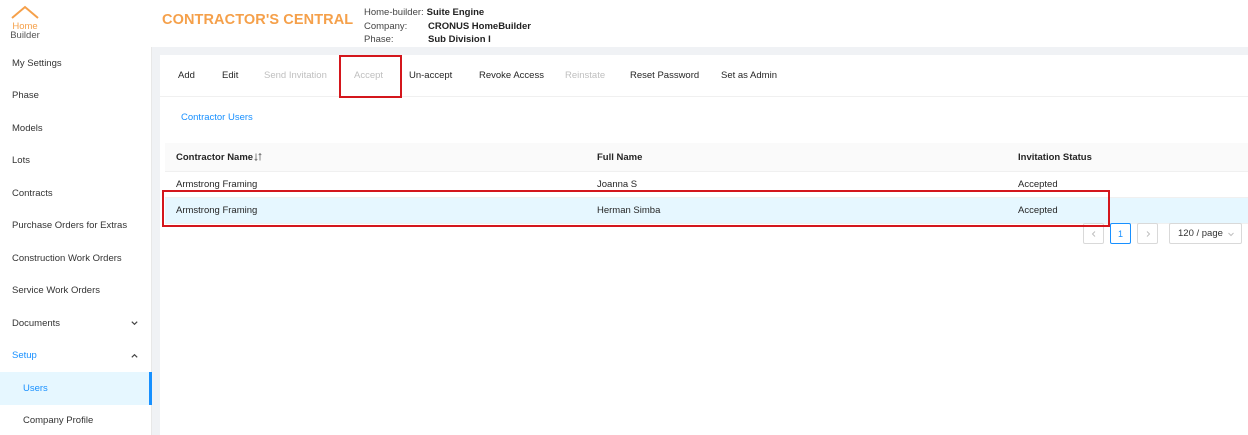  Describe the element at coordinates (258, 157) in the screenshot. I see `sort-icon` at that location.